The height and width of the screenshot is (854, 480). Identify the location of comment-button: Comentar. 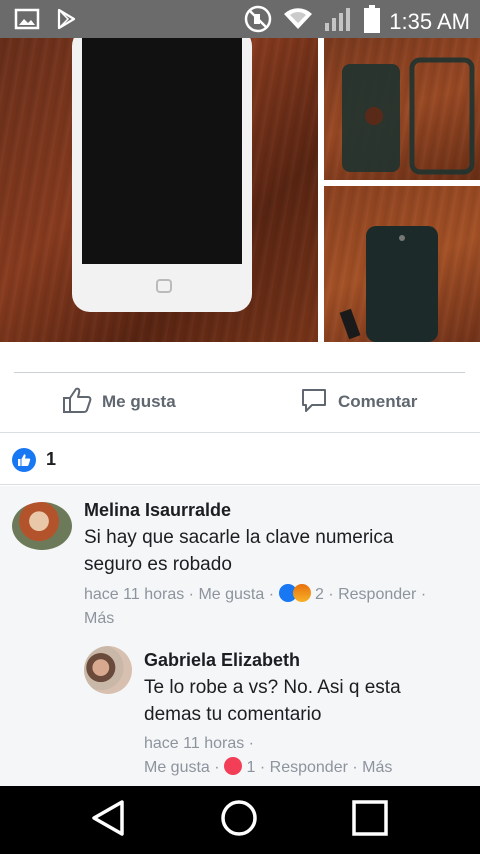
(358, 402).